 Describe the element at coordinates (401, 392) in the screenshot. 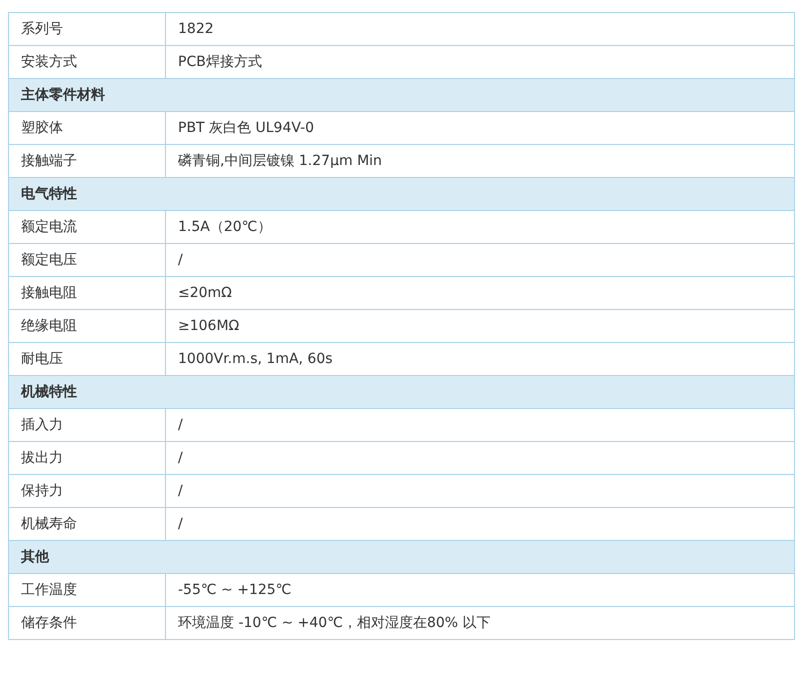

I see `section-header: 机械特性` at that location.